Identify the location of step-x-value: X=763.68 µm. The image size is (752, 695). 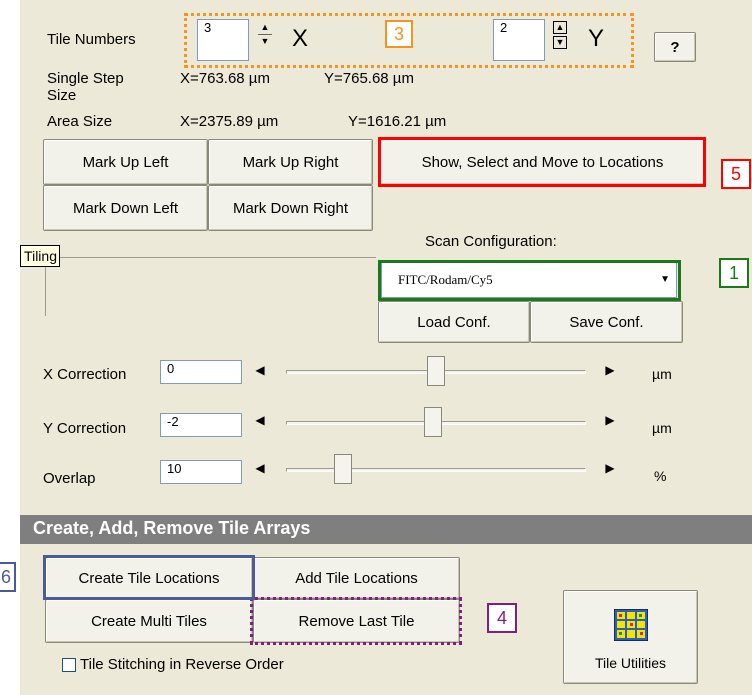
(225, 78).